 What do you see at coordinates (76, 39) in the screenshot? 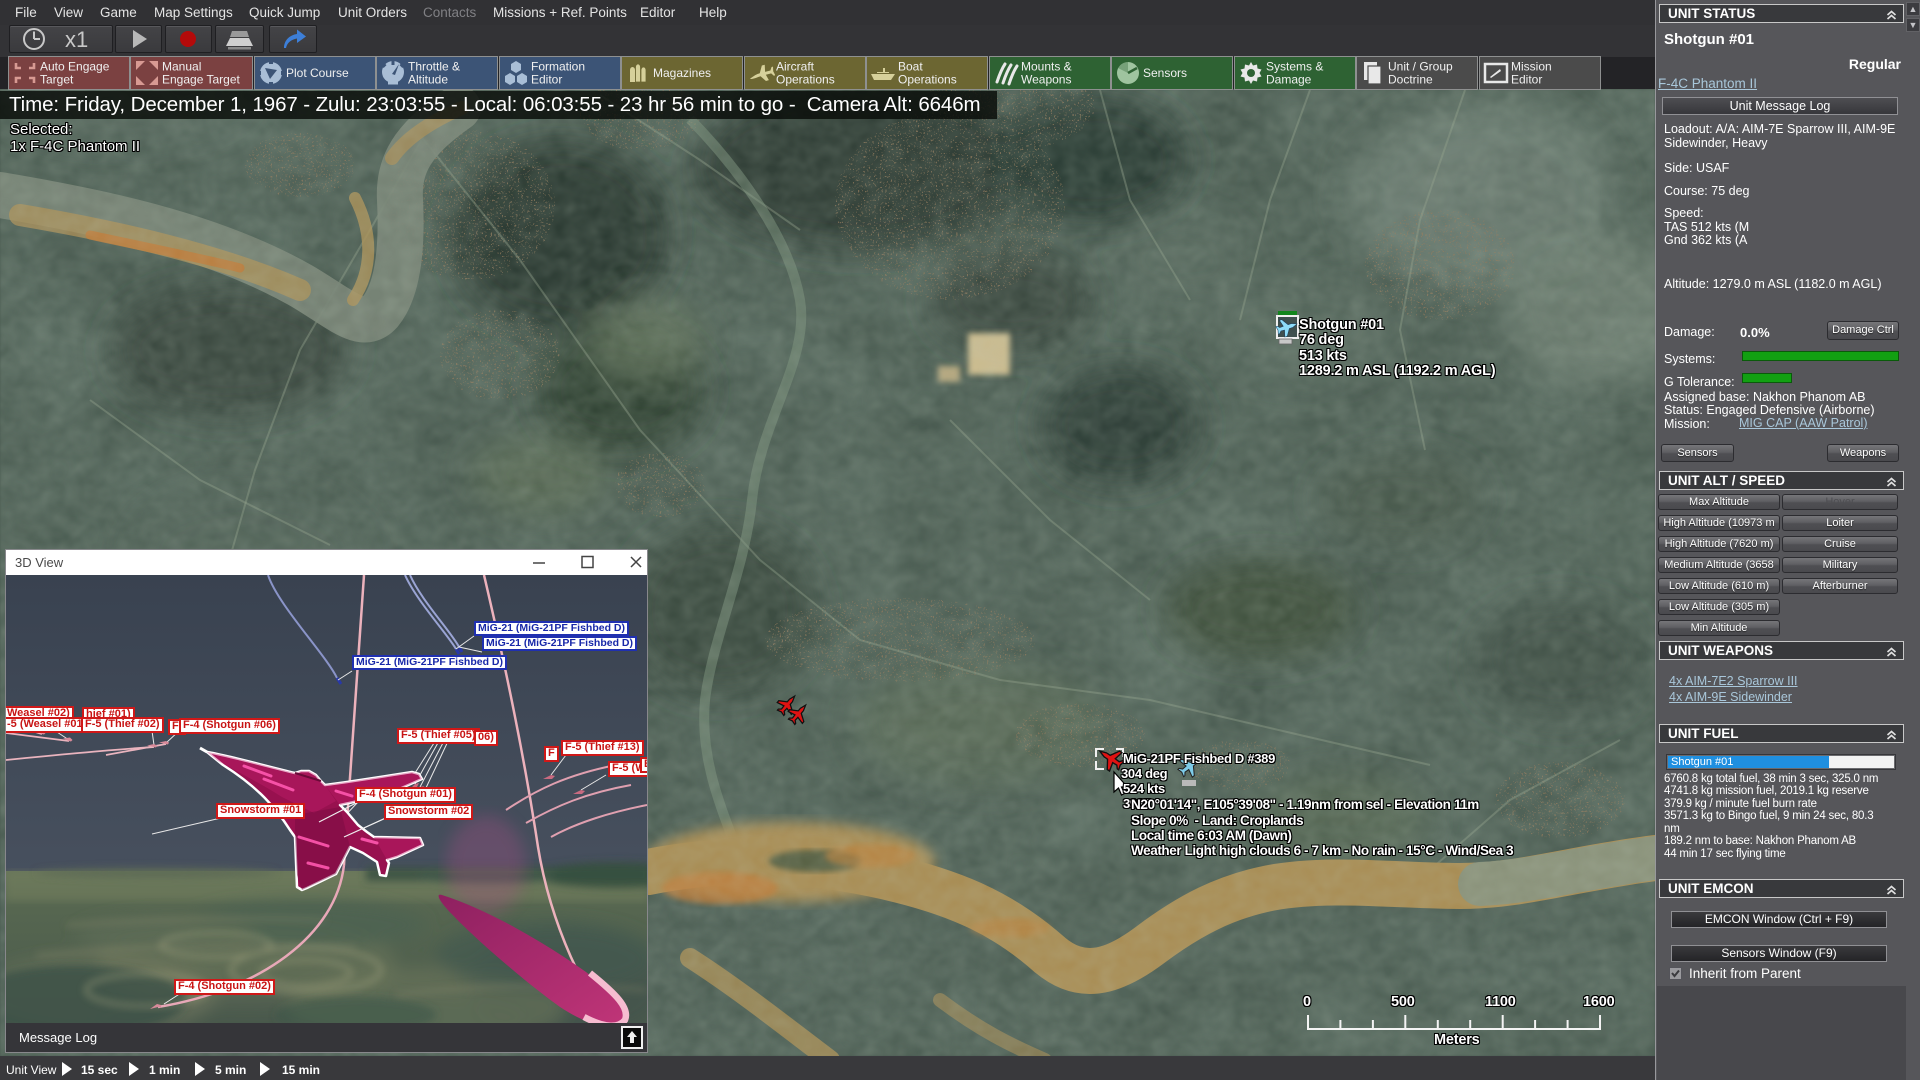
I see `svg-text: x1` at bounding box center [76, 39].